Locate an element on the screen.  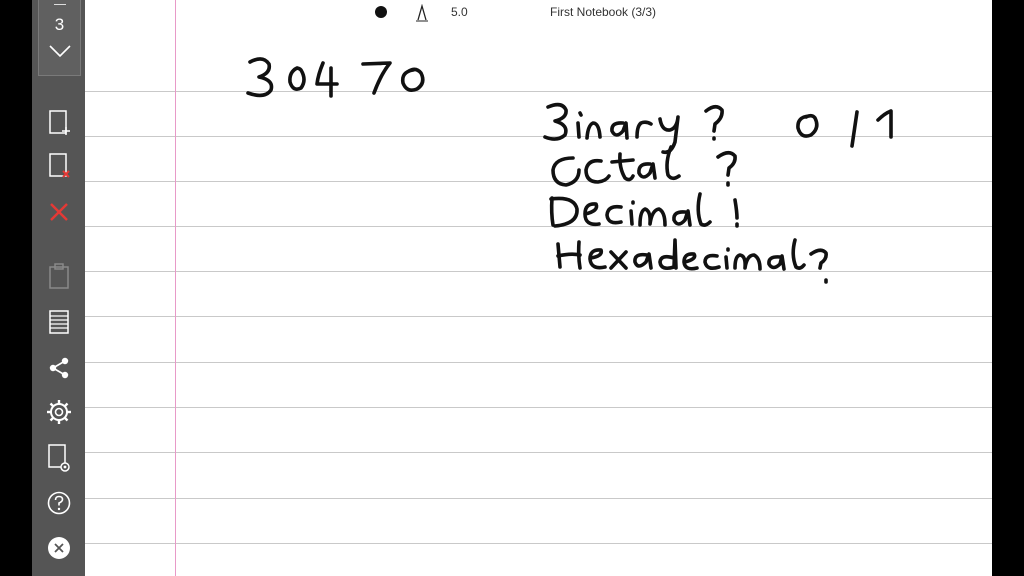
right-frame is located at coordinates (1008, 288).